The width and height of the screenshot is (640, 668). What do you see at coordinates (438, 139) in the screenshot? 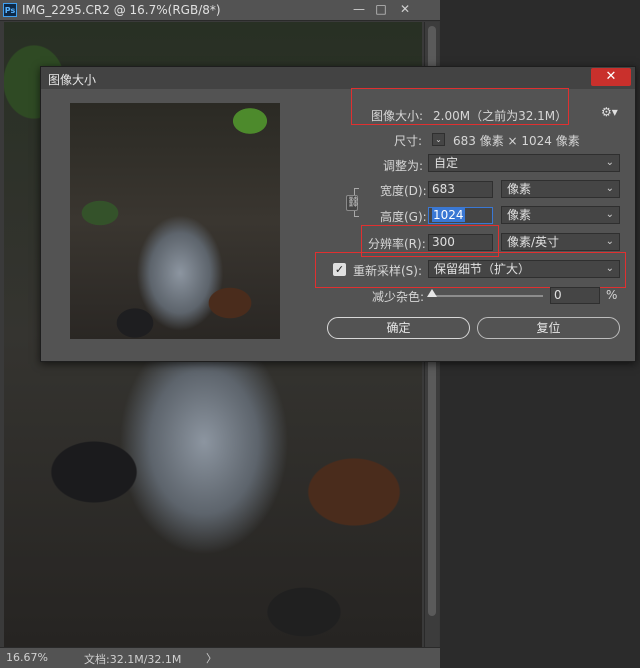
I see `dimensions-unit-dropdown: ⌄` at bounding box center [438, 139].